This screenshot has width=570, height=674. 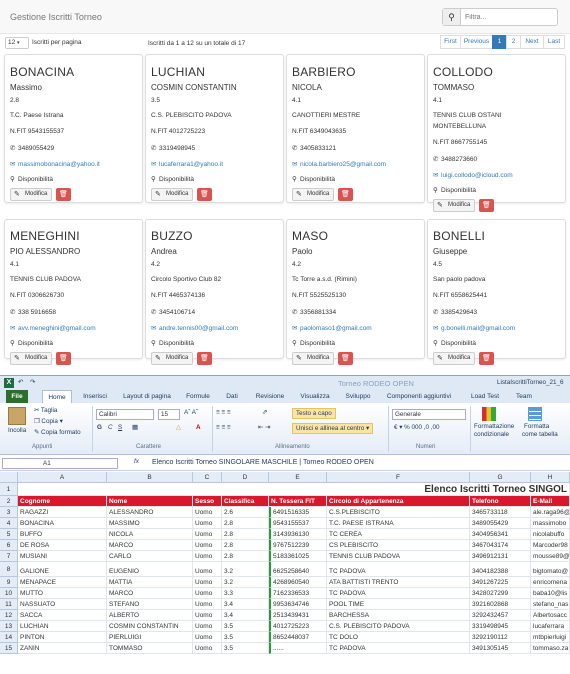 What do you see at coordinates (62, 556) in the screenshot?
I see `table-cell: MUSIANI` at bounding box center [62, 556].